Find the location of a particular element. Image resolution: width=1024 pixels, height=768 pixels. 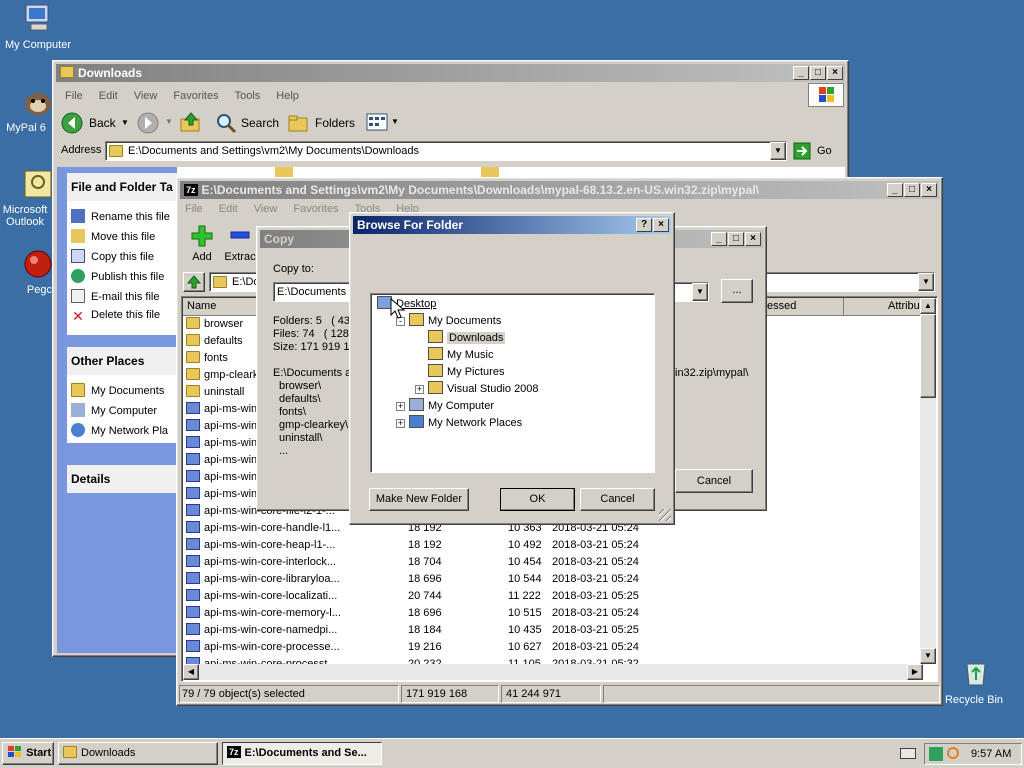

details-header: Details is located at coordinates (90, 479).